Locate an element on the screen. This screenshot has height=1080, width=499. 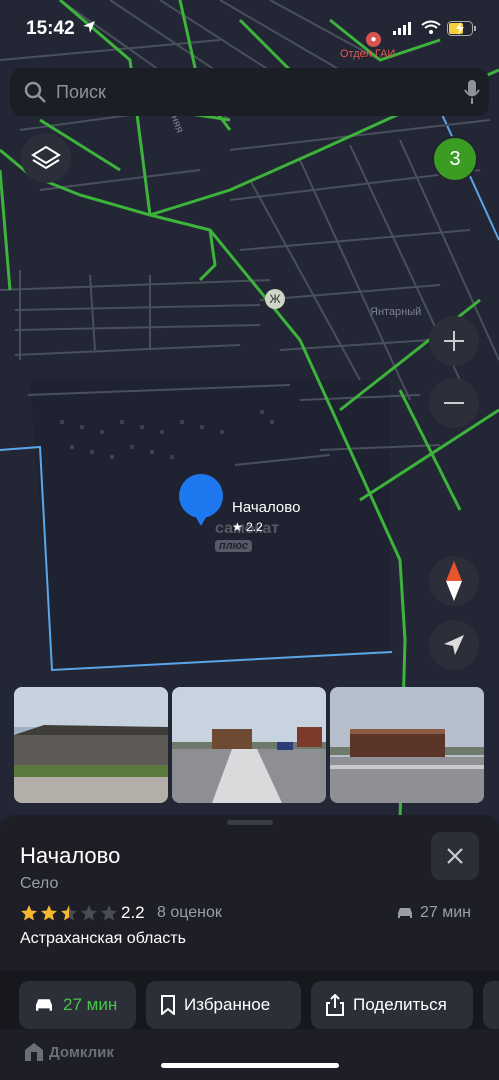
share-icon is located at coordinates (335, 1005).